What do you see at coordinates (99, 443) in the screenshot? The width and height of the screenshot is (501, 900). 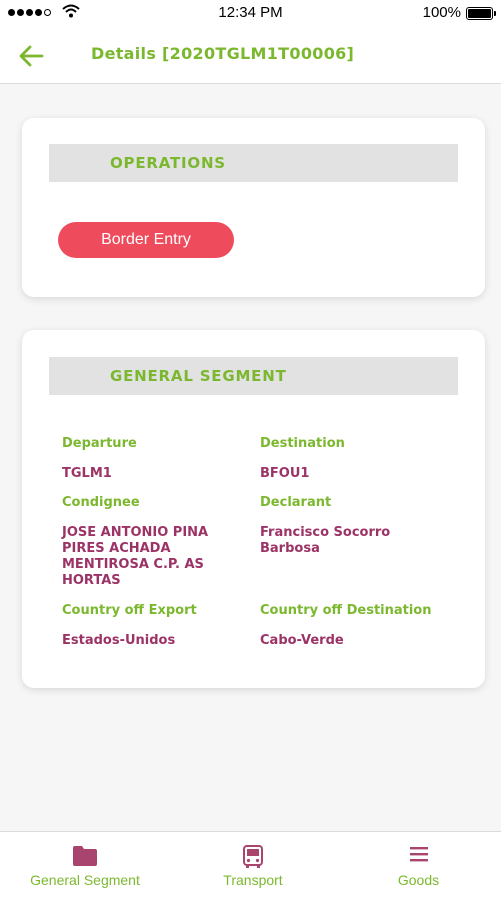 I see `departure-label: Departure` at bounding box center [99, 443].